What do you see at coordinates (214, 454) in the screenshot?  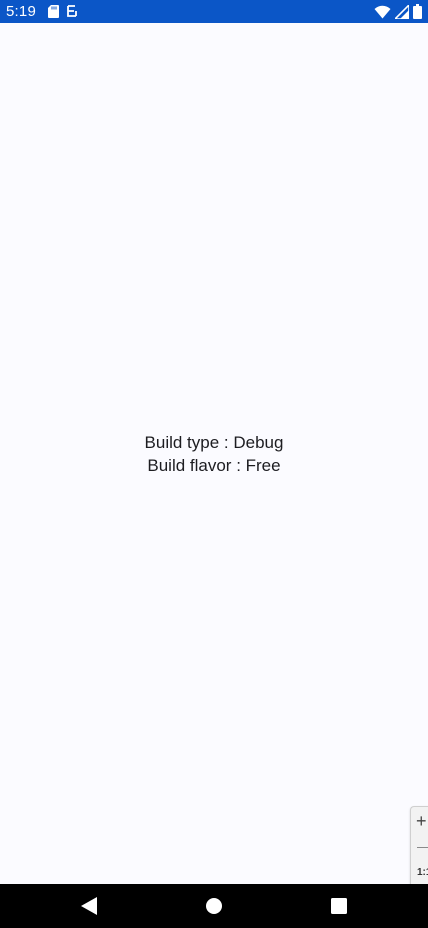 I see `build-info: Build type : Debug Build flavor : Free` at bounding box center [214, 454].